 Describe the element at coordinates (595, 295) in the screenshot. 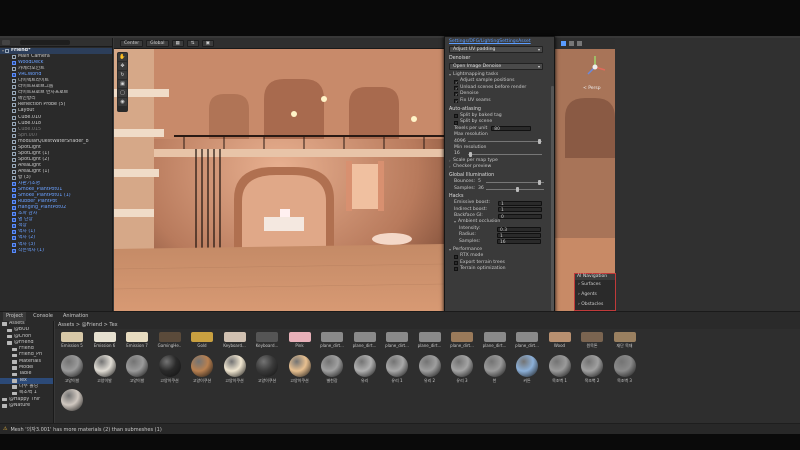

I see `ai-agents: › Agents` at that location.